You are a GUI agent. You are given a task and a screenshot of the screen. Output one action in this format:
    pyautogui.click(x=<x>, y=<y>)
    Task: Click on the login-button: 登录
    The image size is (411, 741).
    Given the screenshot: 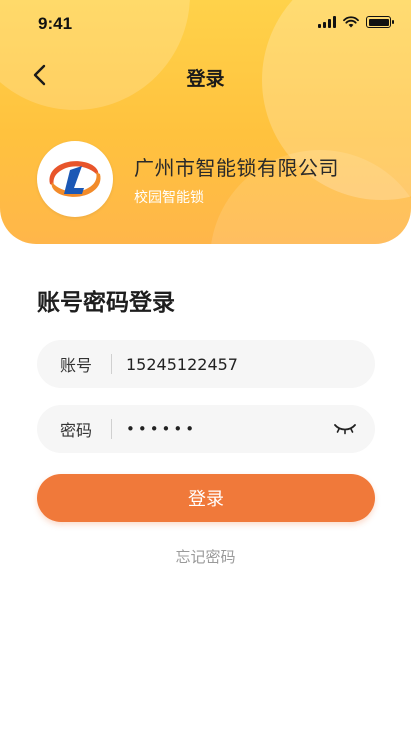 What is the action you would take?
    pyautogui.click(x=206, y=498)
    